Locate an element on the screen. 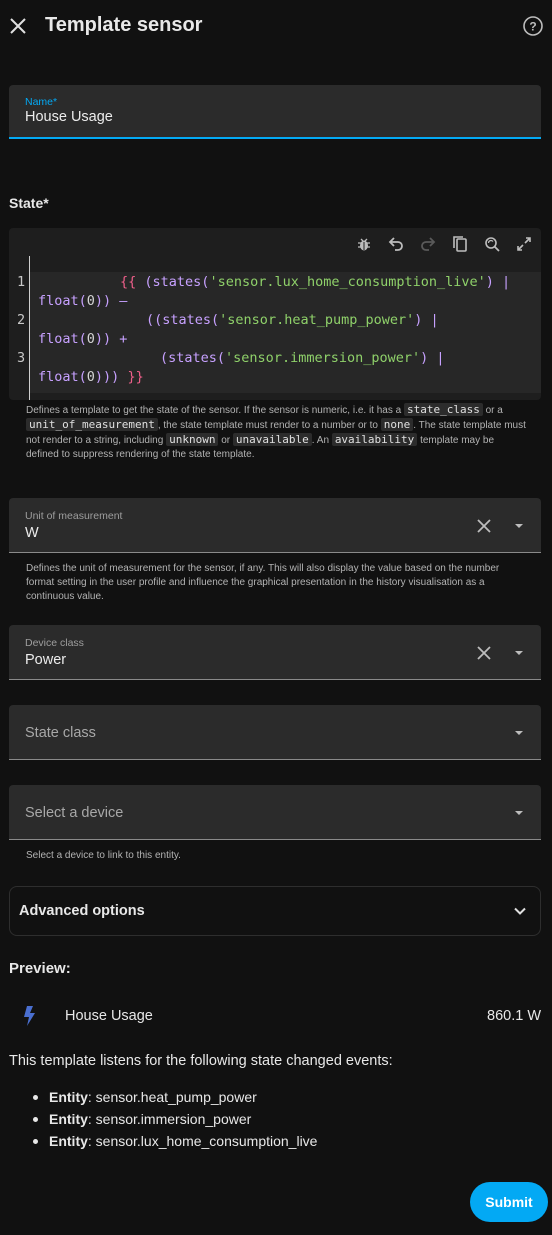 The height and width of the screenshot is (1235, 552). name-field-label: Name* is located at coordinates (41, 102).